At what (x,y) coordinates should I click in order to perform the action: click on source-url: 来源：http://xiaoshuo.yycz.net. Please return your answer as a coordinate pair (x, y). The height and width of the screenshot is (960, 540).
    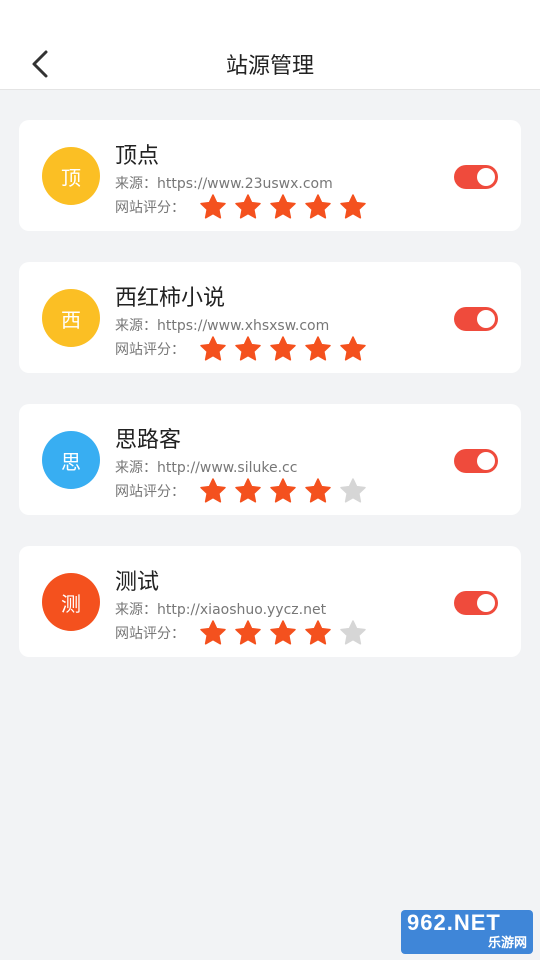
    Looking at the image, I should click on (221, 610).